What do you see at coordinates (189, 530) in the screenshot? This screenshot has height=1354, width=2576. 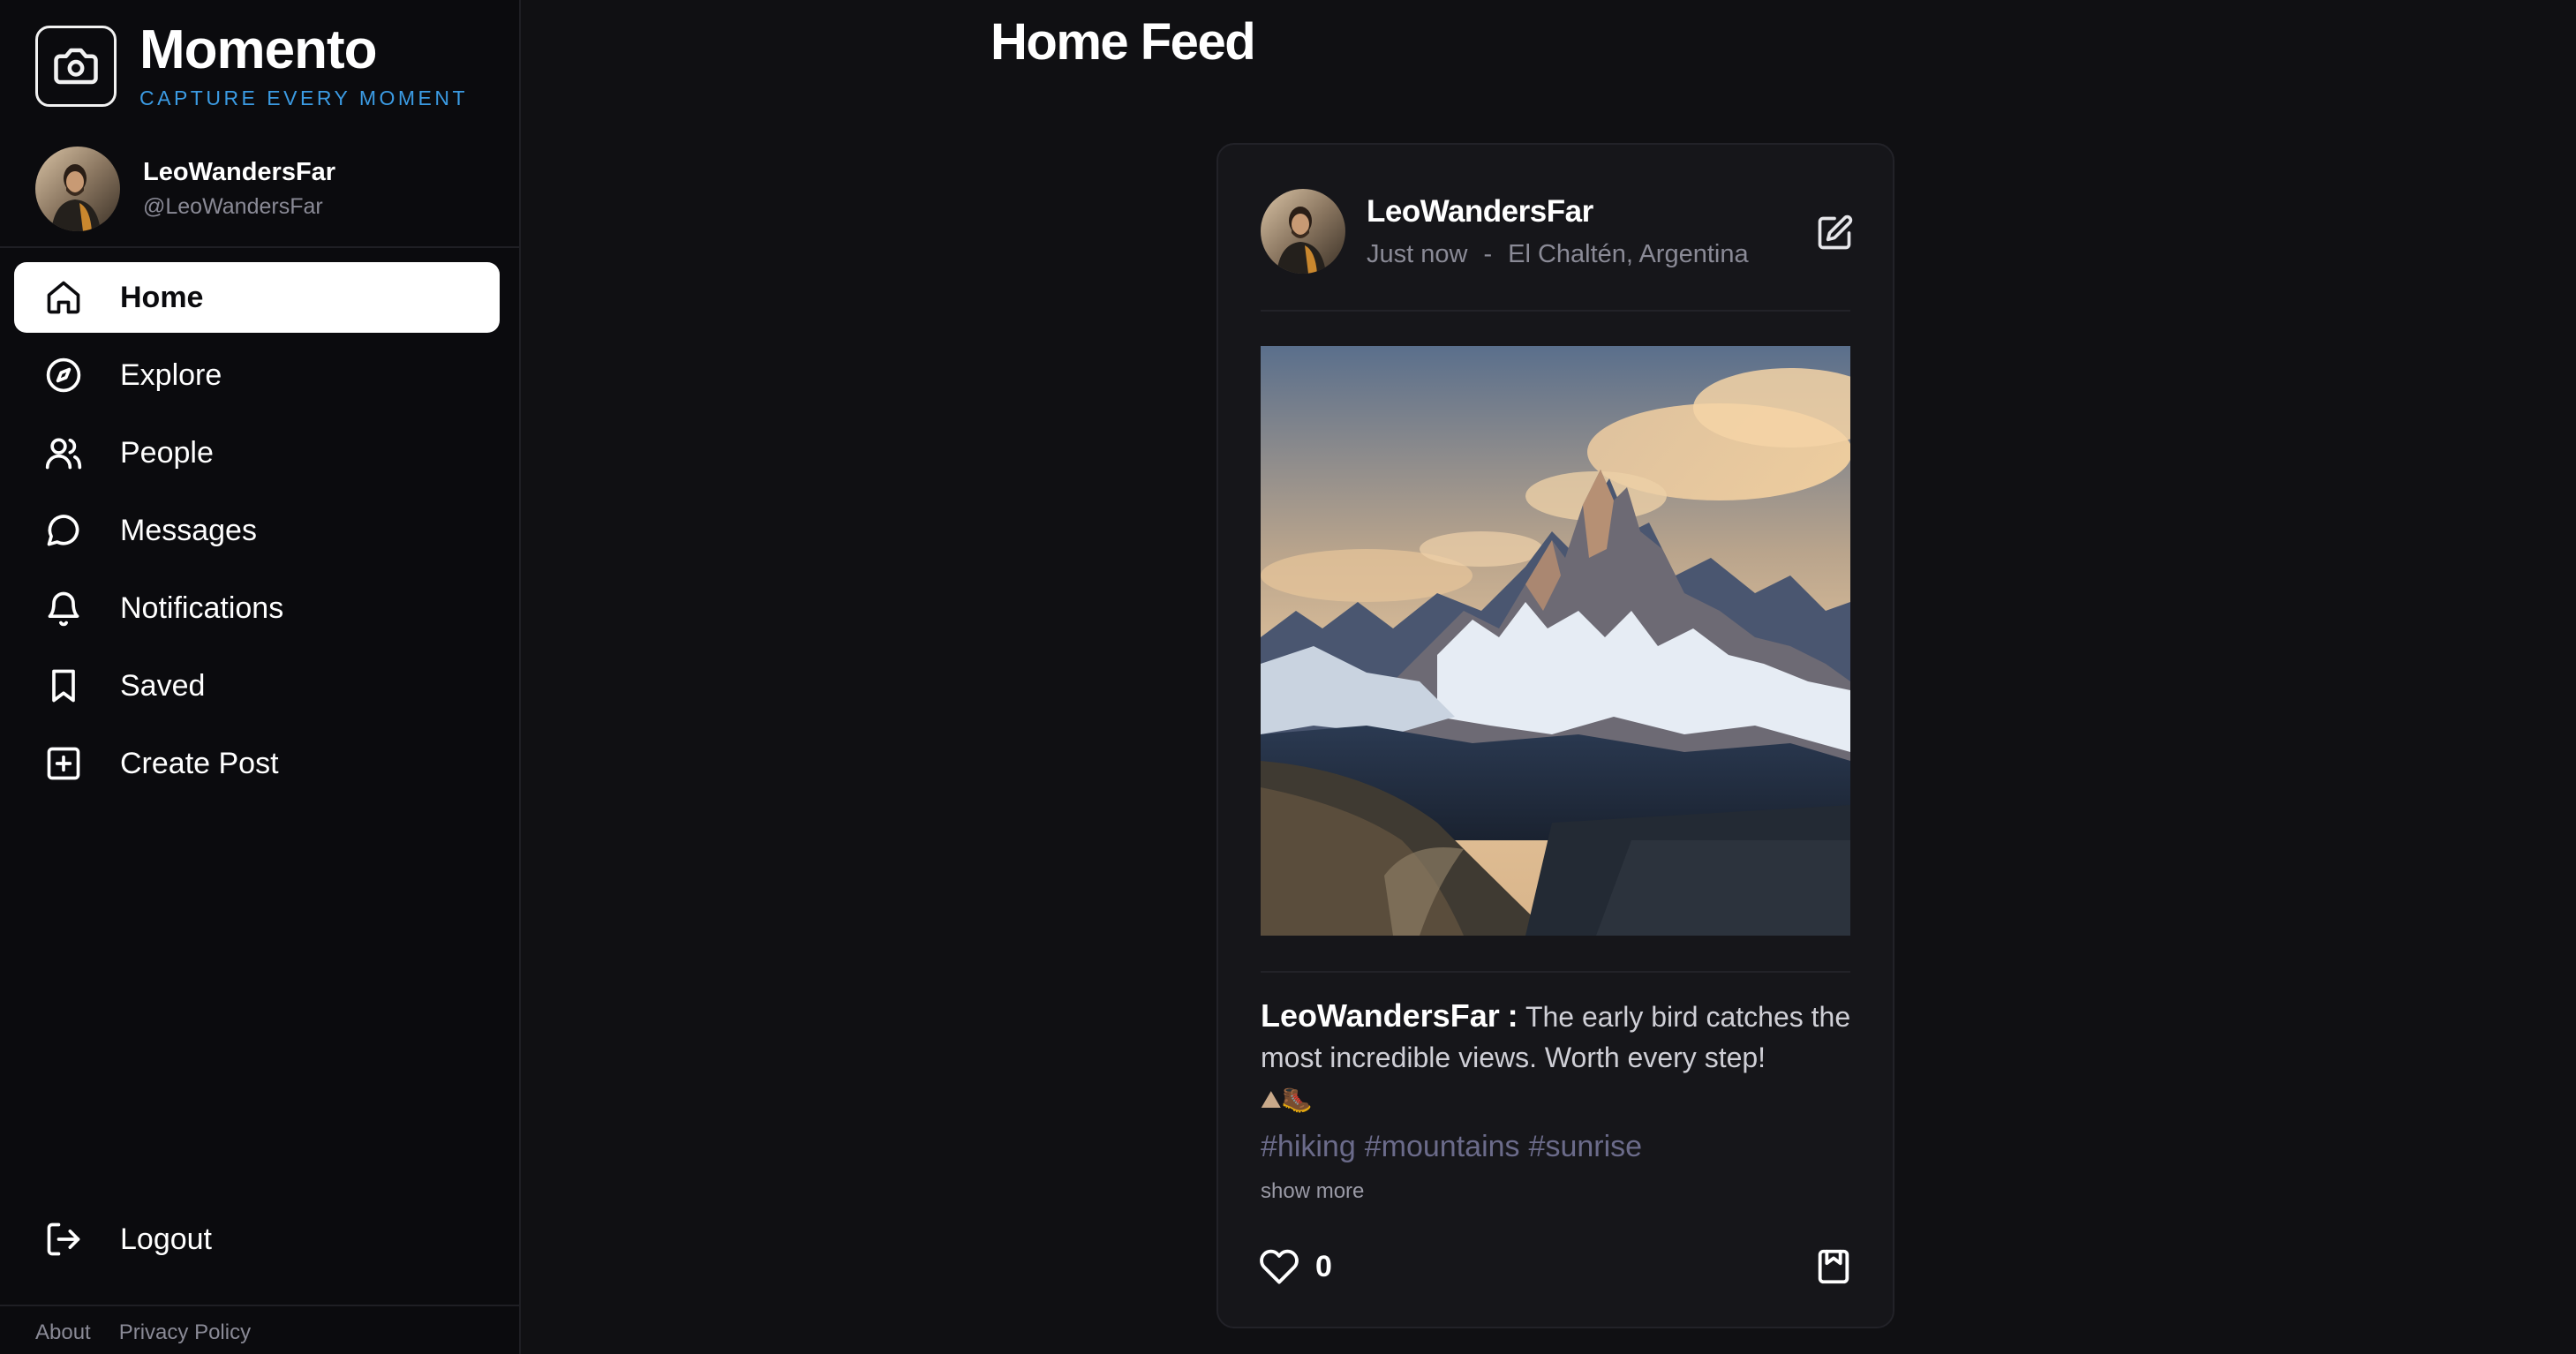 I see `nav-label: Messages` at bounding box center [189, 530].